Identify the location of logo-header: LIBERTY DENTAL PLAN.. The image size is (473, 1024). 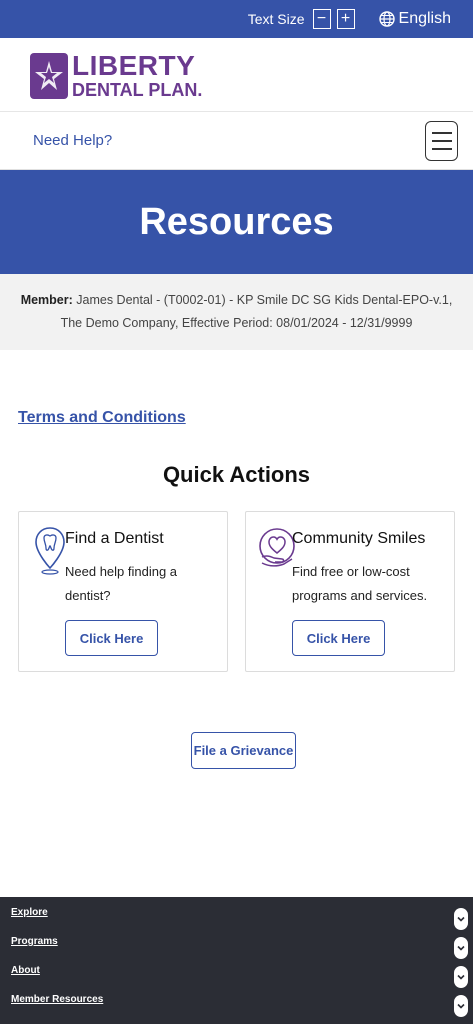
(236, 75).